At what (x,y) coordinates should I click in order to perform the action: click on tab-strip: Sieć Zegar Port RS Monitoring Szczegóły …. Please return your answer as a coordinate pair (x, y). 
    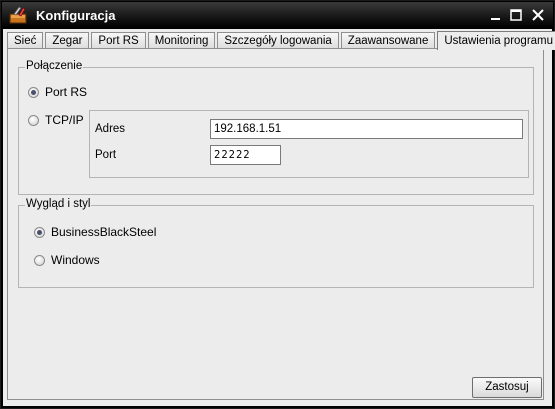
    Looking at the image, I should click on (281, 40).